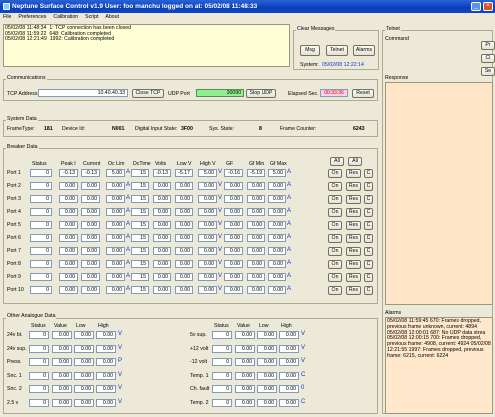 The height and width of the screenshot is (417, 495). What do you see at coordinates (207, 212) in the screenshot?
I see `port-highv-field: 0.00` at bounding box center [207, 212].